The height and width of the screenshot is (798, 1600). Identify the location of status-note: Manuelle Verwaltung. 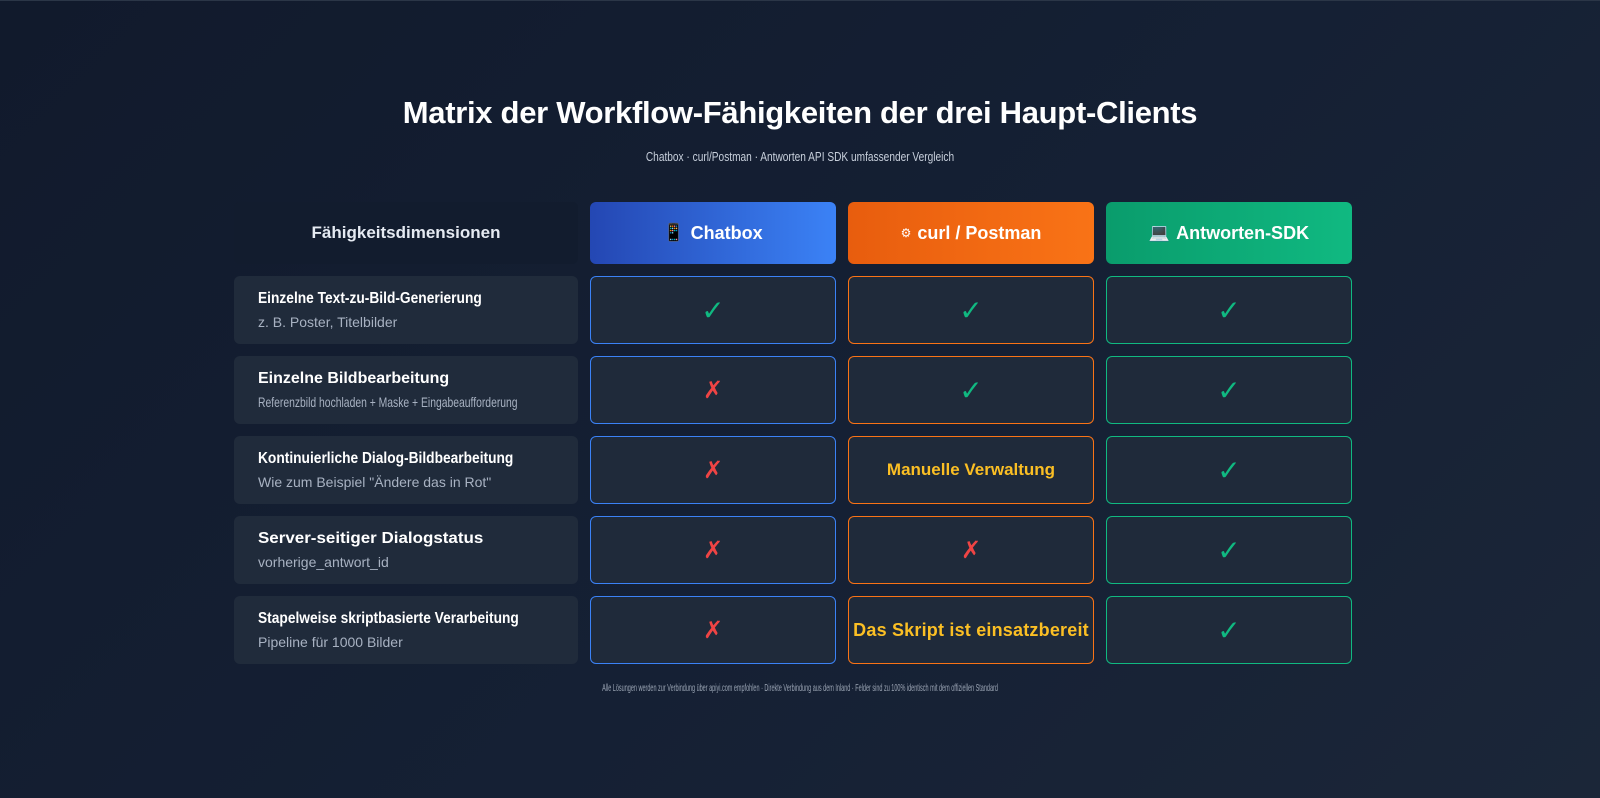
(971, 469).